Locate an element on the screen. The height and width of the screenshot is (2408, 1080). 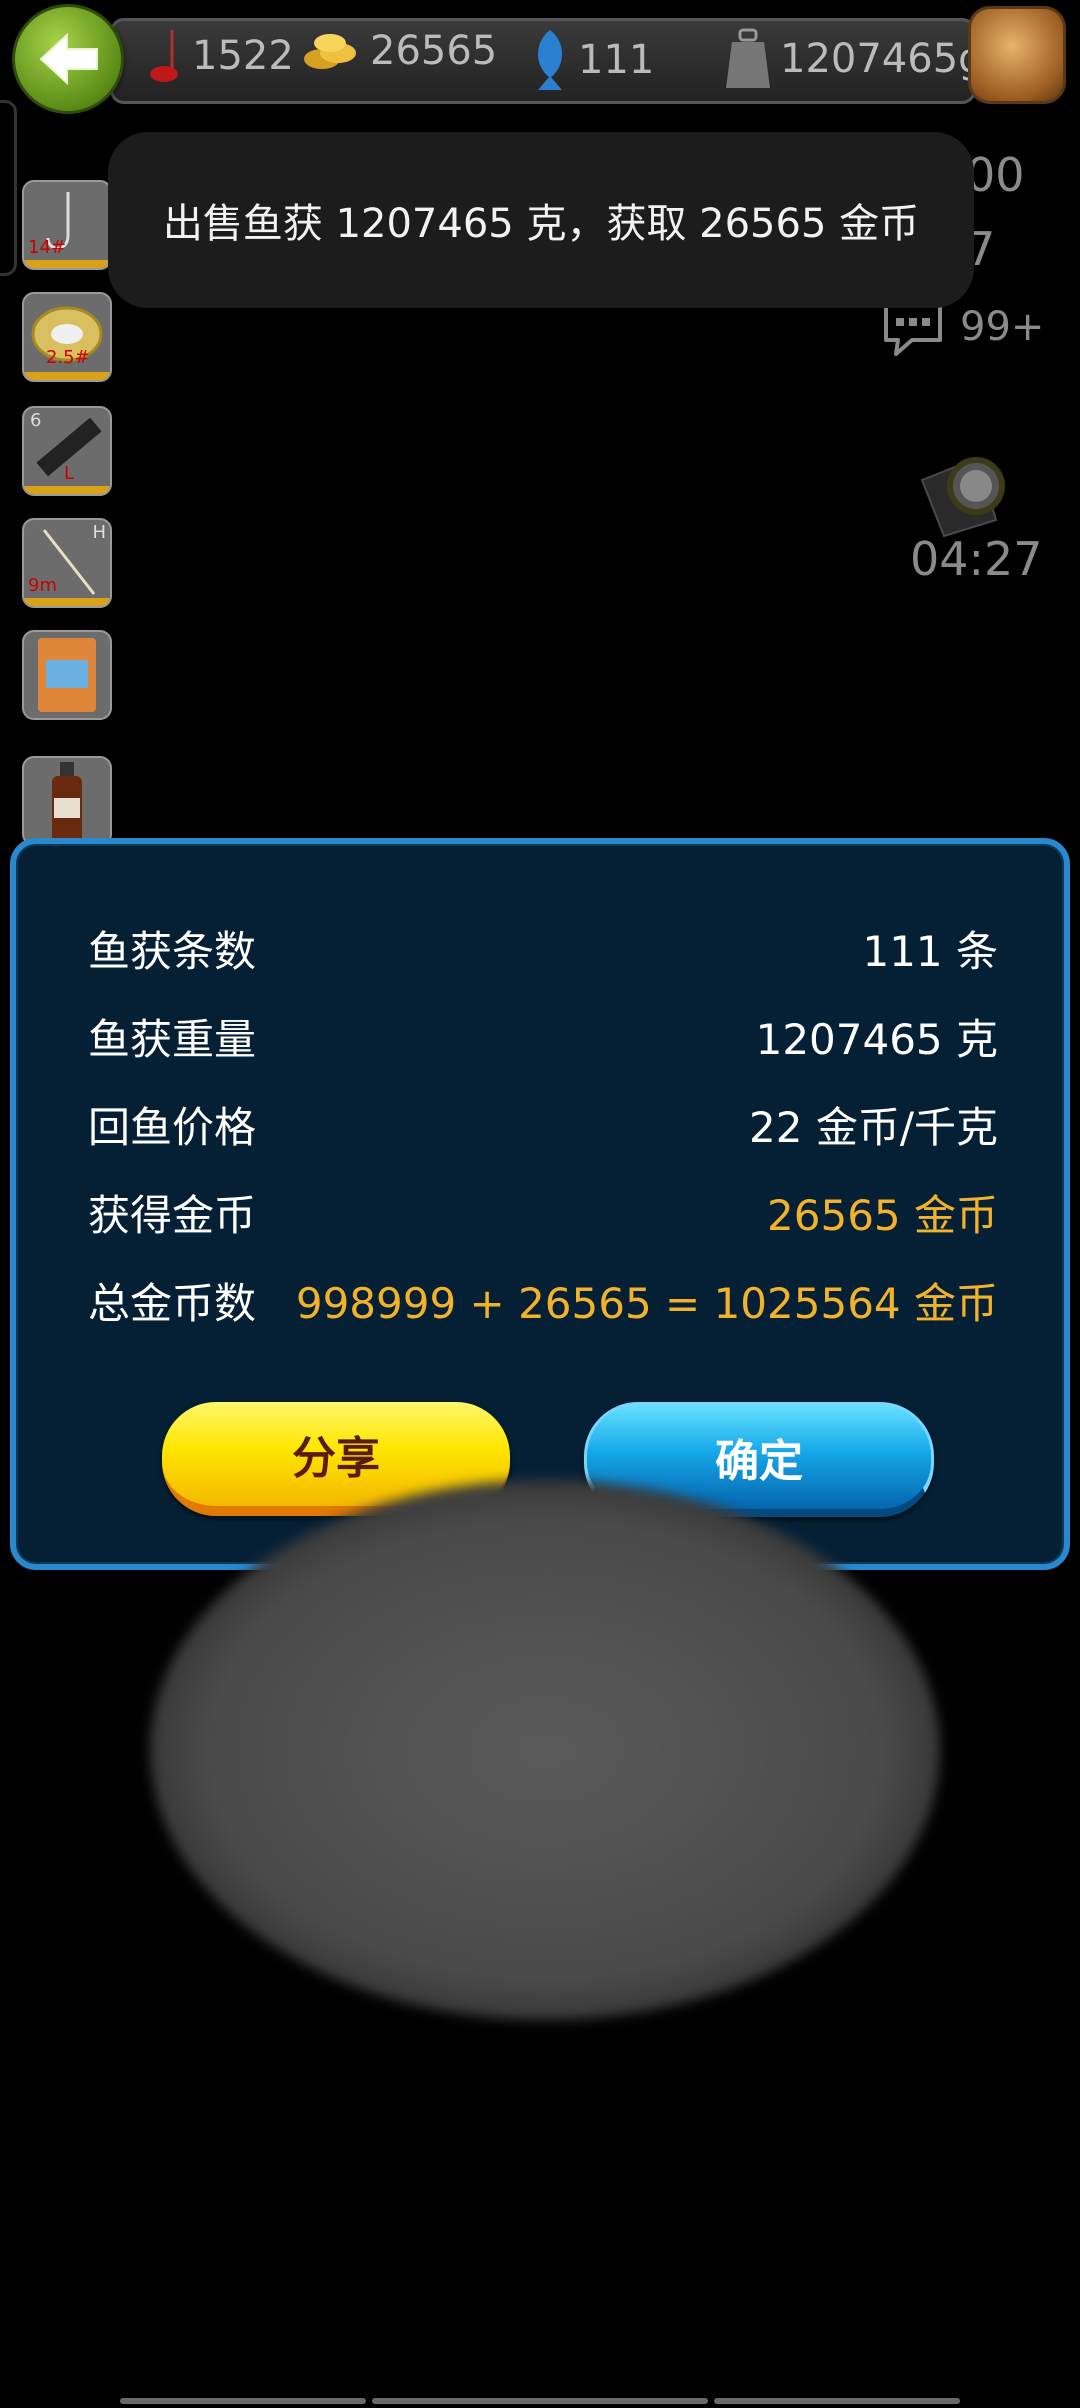
rod-segment: 6 is located at coordinates (36, 420).